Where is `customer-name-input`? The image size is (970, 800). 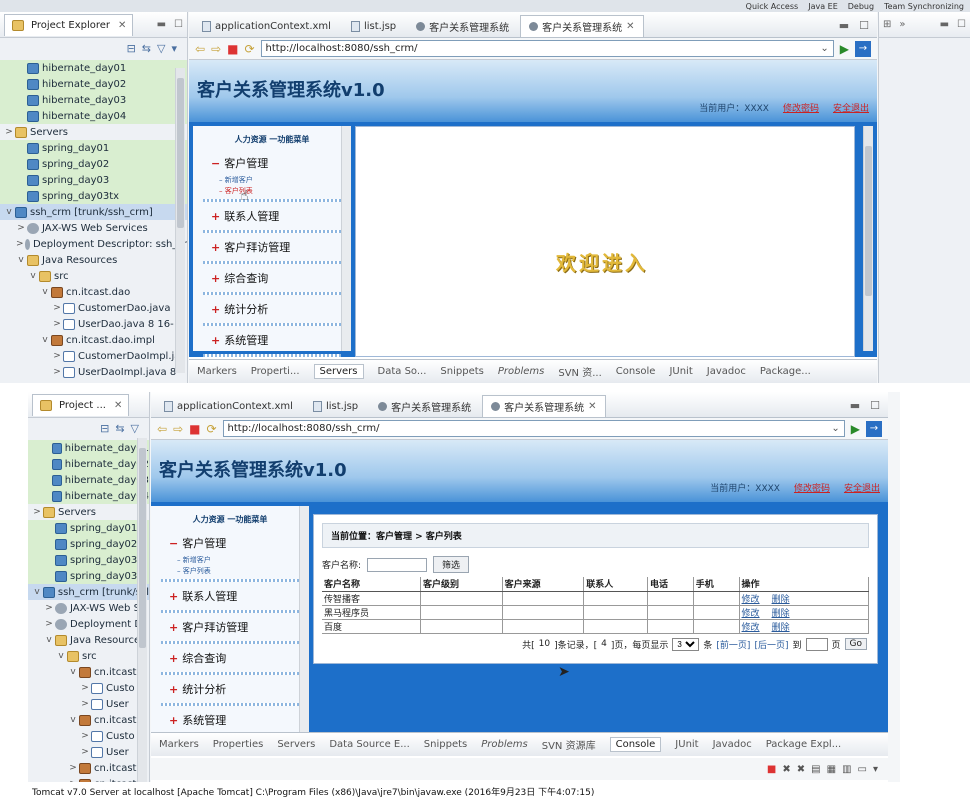 customer-name-input is located at coordinates (397, 564).